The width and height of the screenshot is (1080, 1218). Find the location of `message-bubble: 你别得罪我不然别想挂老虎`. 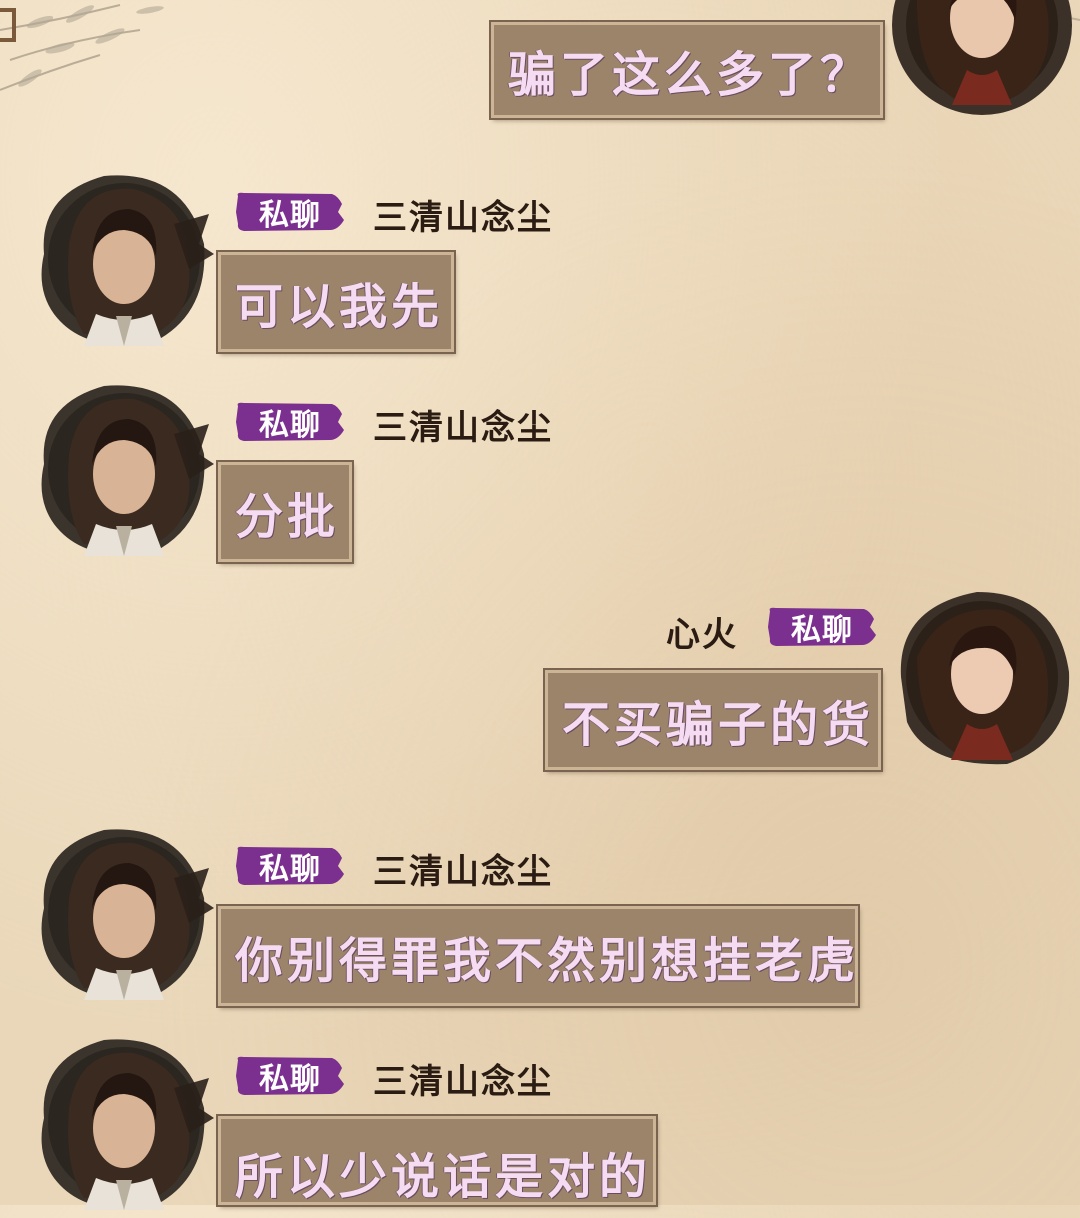

message-bubble: 你别得罪我不然别想挂老虎 is located at coordinates (538, 956).